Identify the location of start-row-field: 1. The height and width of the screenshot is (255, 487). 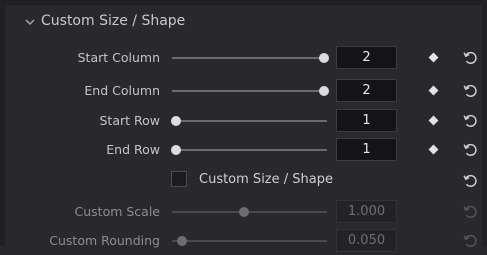
(366, 120).